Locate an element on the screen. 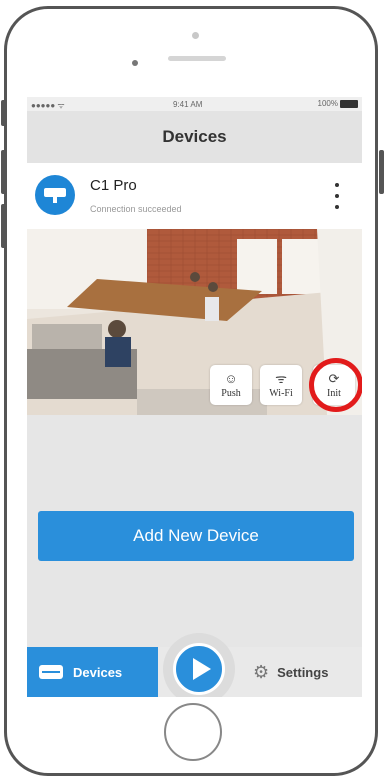  sensor-dot is located at coordinates (135, 63).